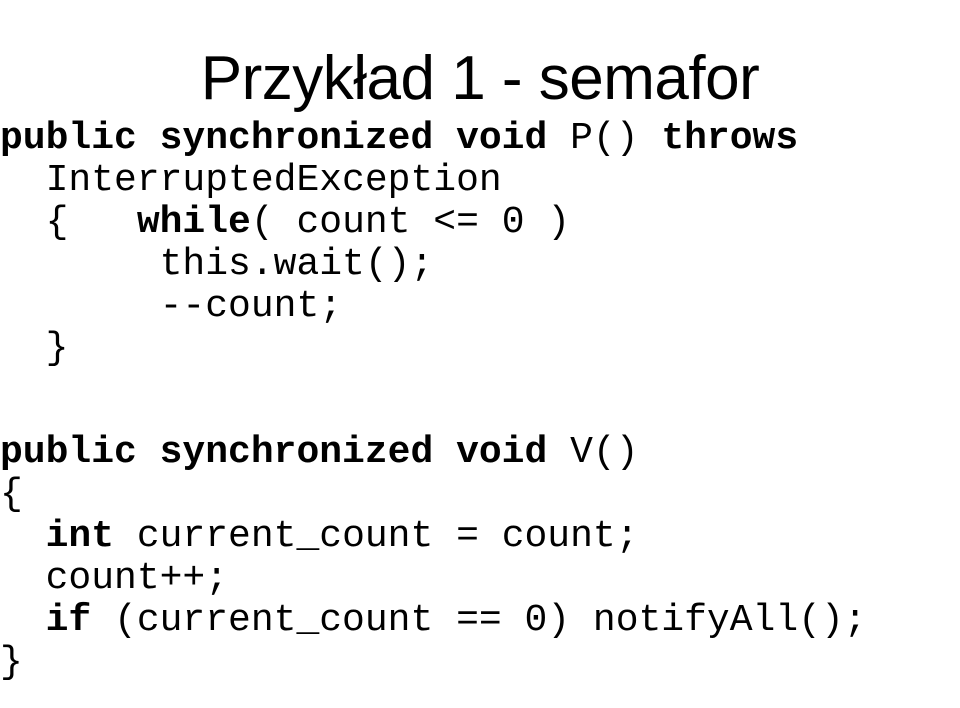 This screenshot has width=960, height=708. What do you see at coordinates (480, 307) in the screenshot?
I see `code-line-p-decrement: --count;` at bounding box center [480, 307].